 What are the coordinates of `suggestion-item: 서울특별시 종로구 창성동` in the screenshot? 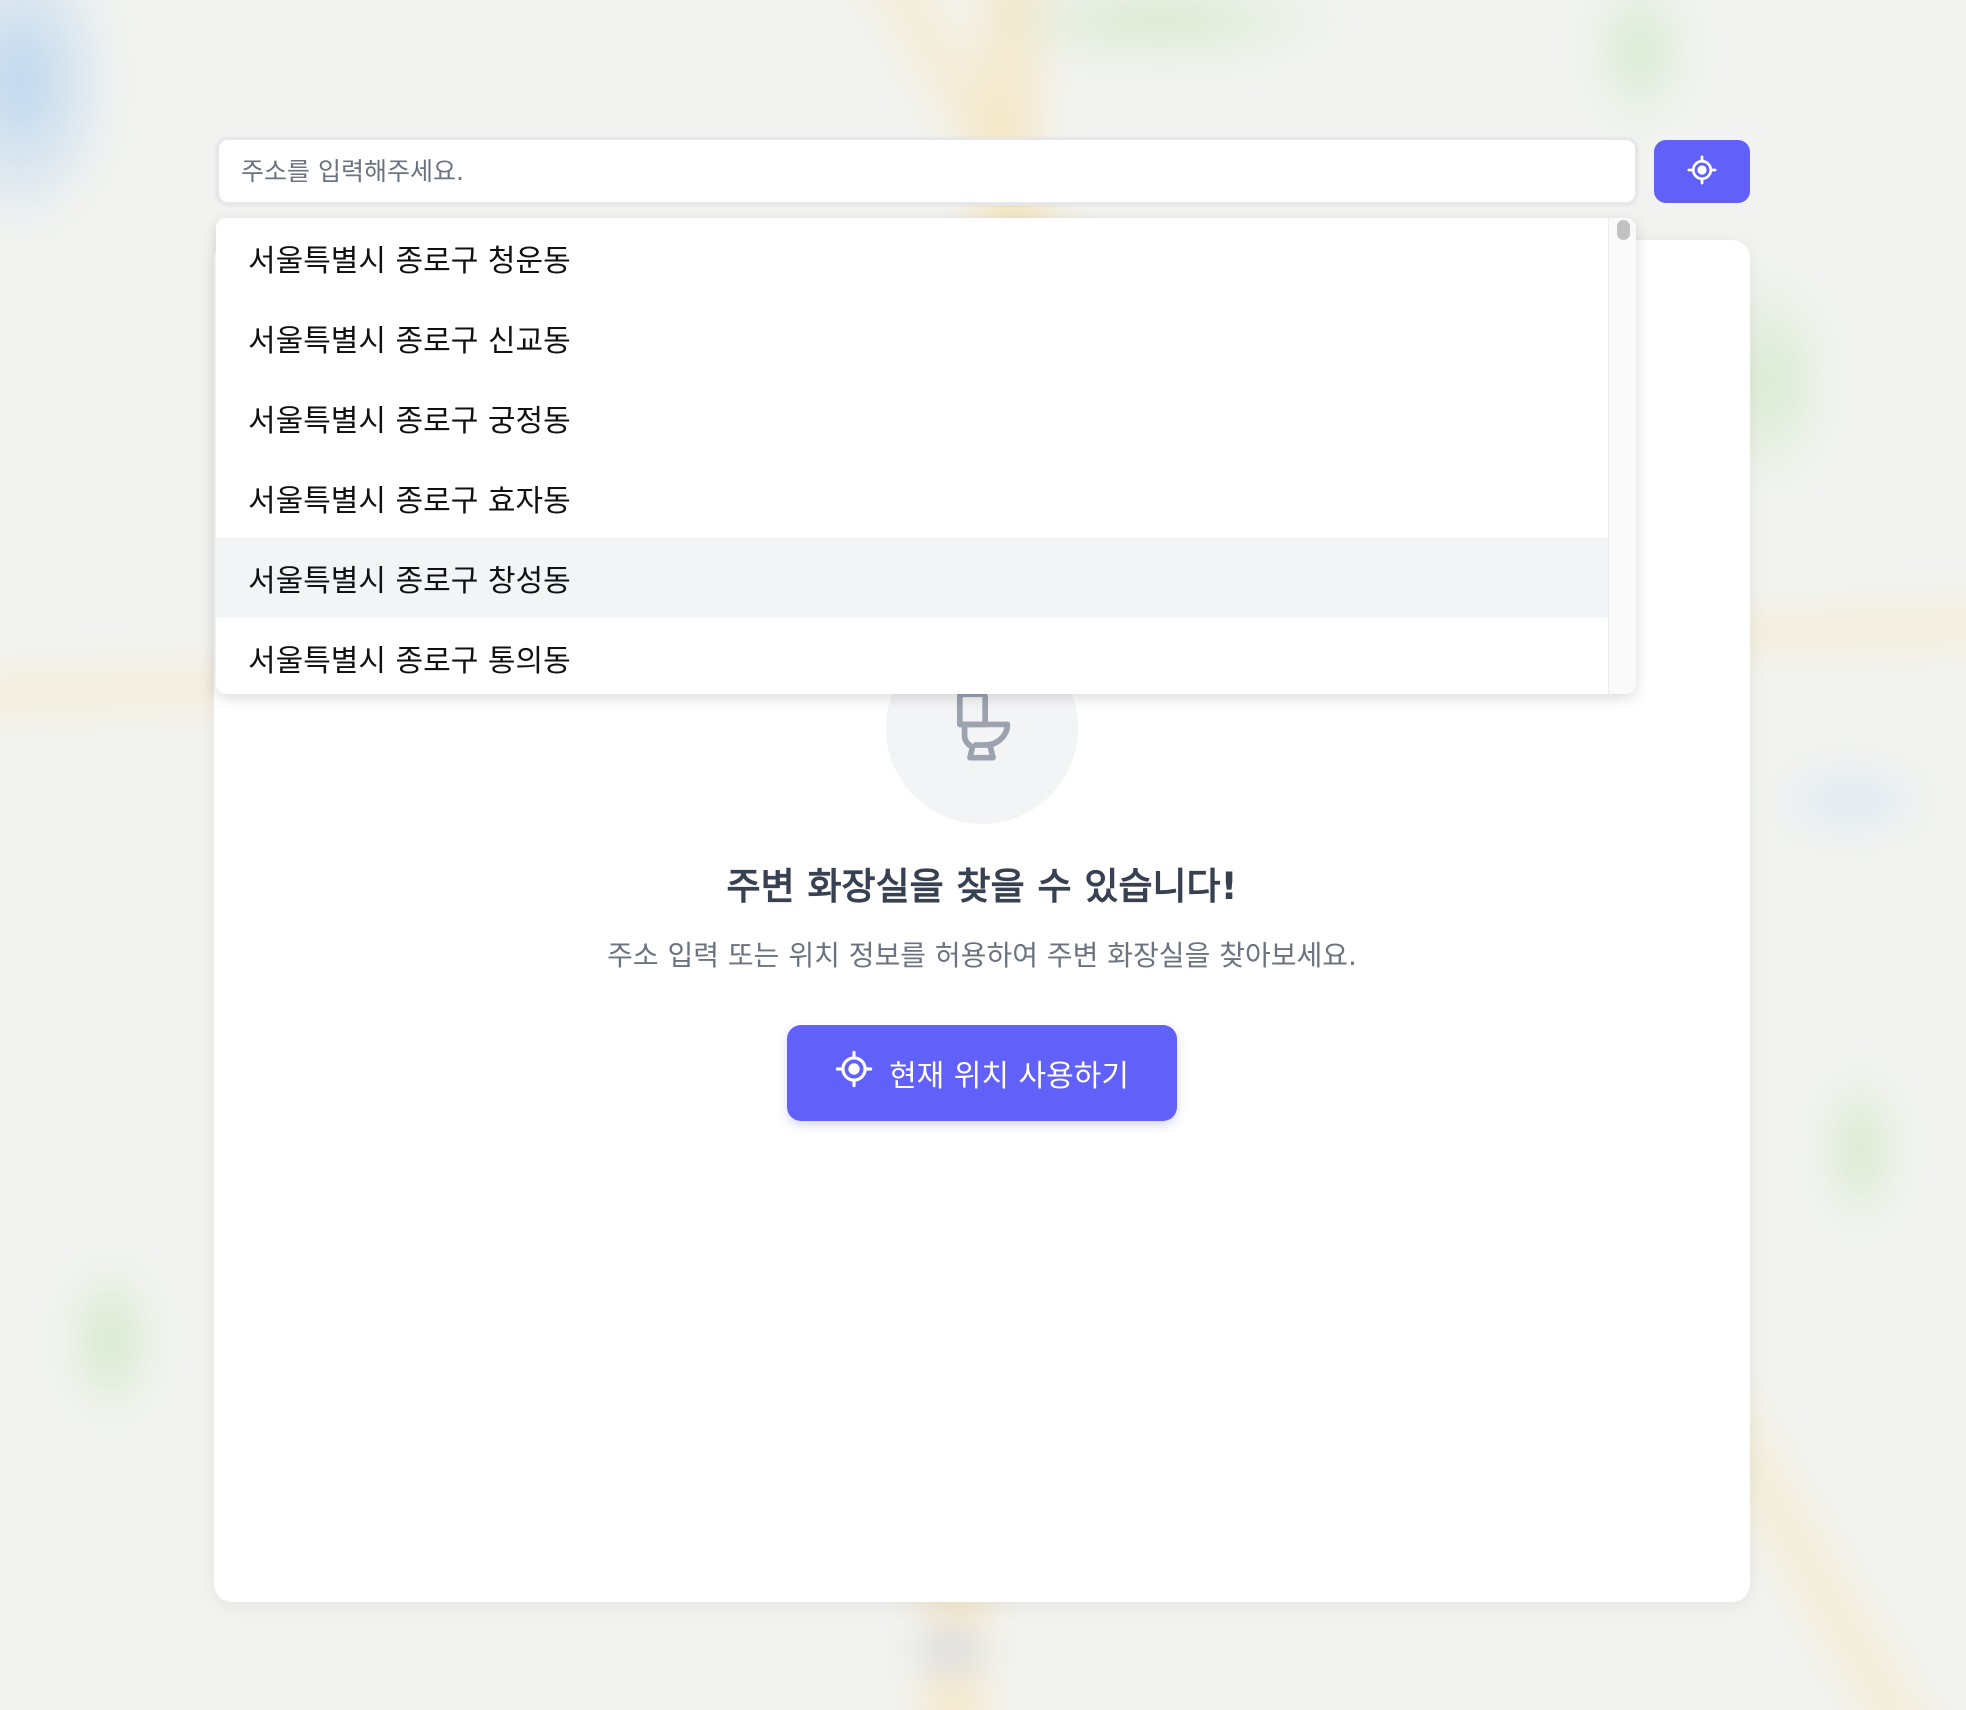 It's located at (912, 578).